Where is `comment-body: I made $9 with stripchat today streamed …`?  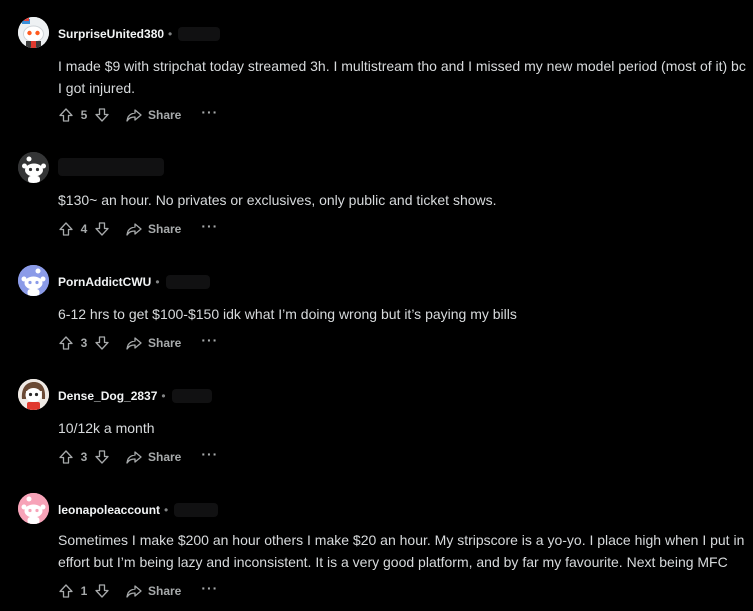
comment-body: I made $9 with stripchat today streamed … is located at coordinates (402, 77).